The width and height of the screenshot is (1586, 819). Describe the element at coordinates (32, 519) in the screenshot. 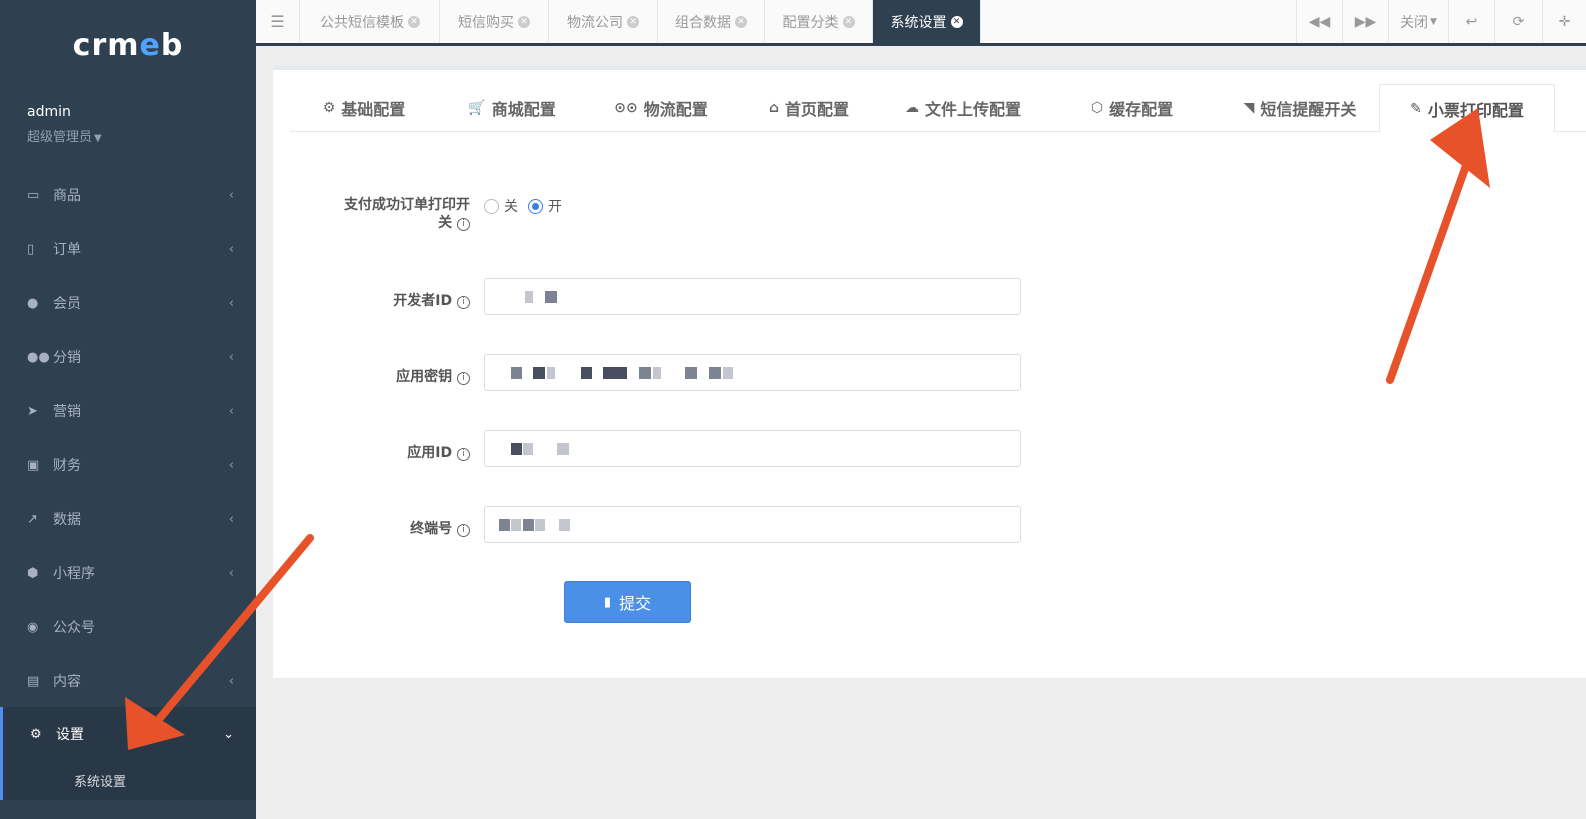

I see `line-chart-icon: ↗` at that location.